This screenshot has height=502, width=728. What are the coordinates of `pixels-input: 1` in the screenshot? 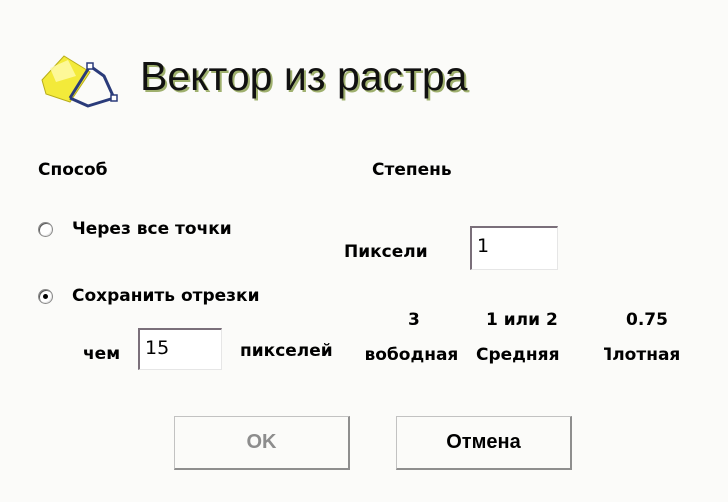 It's located at (514, 248).